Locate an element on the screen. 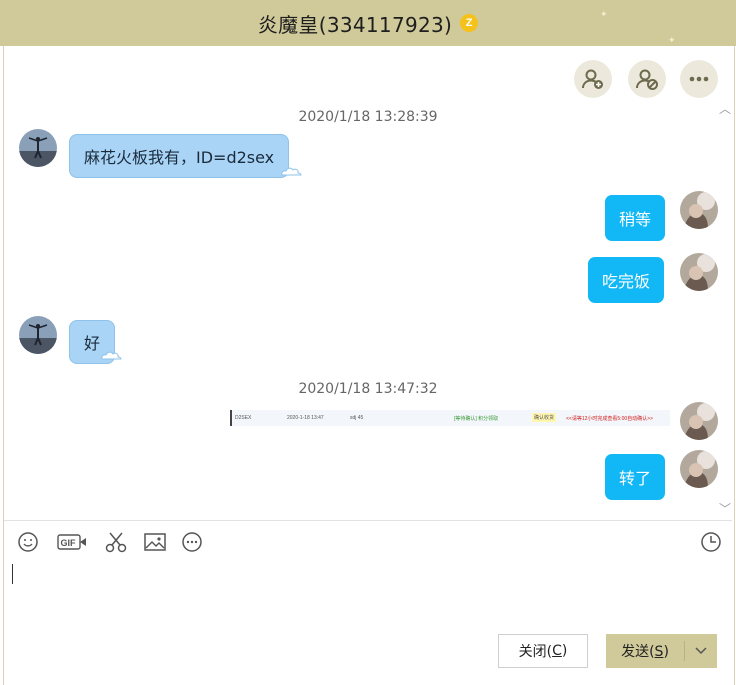 This screenshot has height=685, width=736. more-tools-icon is located at coordinates (192, 542).